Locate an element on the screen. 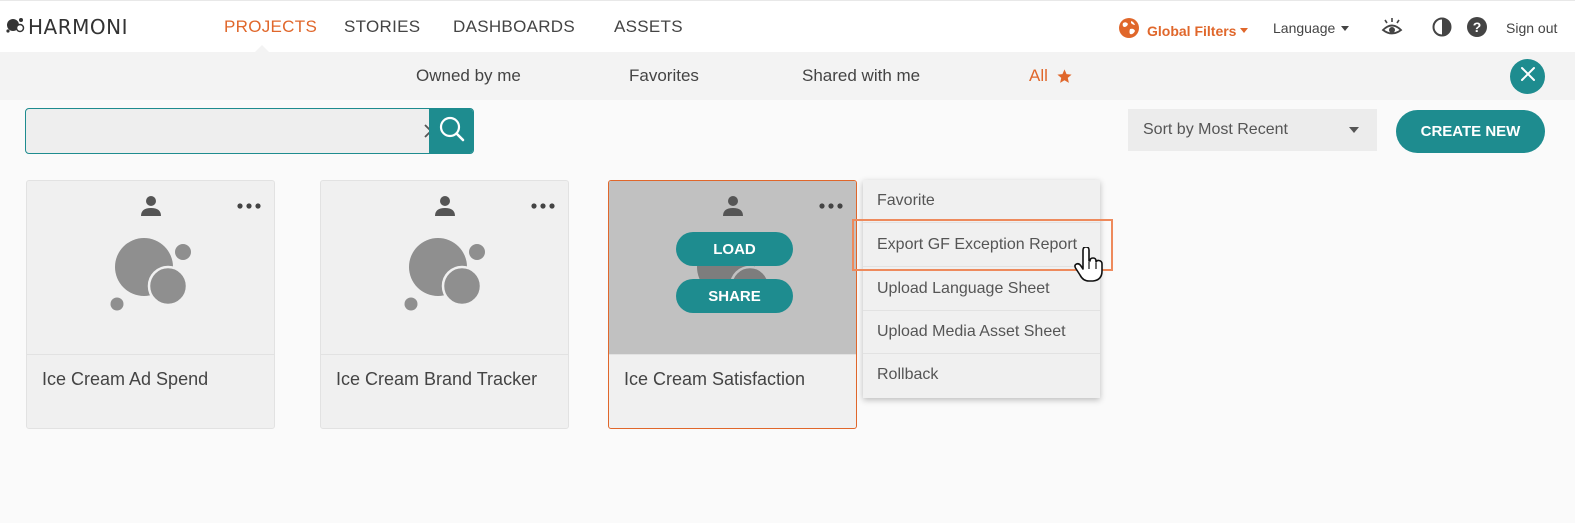 The width and height of the screenshot is (1575, 523). harmoni-logo-icon is located at coordinates (16, 27).